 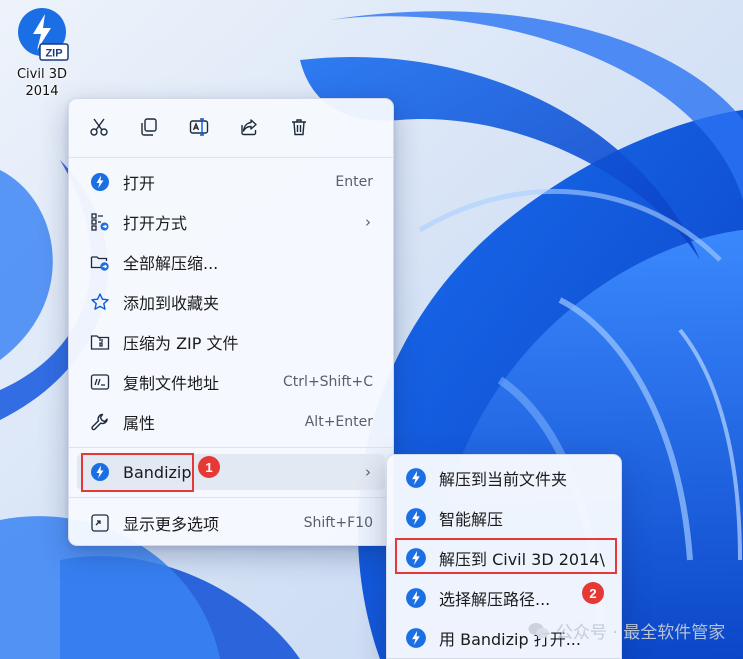 What do you see at coordinates (231, 222) in the screenshot?
I see `menu-item-open-with: 打开方式 ›` at bounding box center [231, 222].